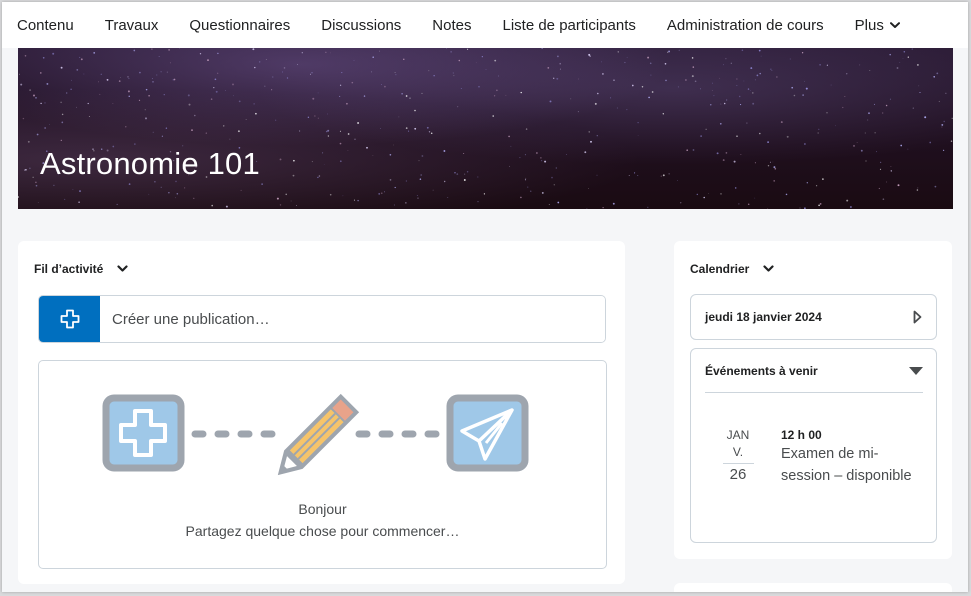  What do you see at coordinates (745, 25) in the screenshot?
I see `nav-item-administration: Administration de cours` at bounding box center [745, 25].